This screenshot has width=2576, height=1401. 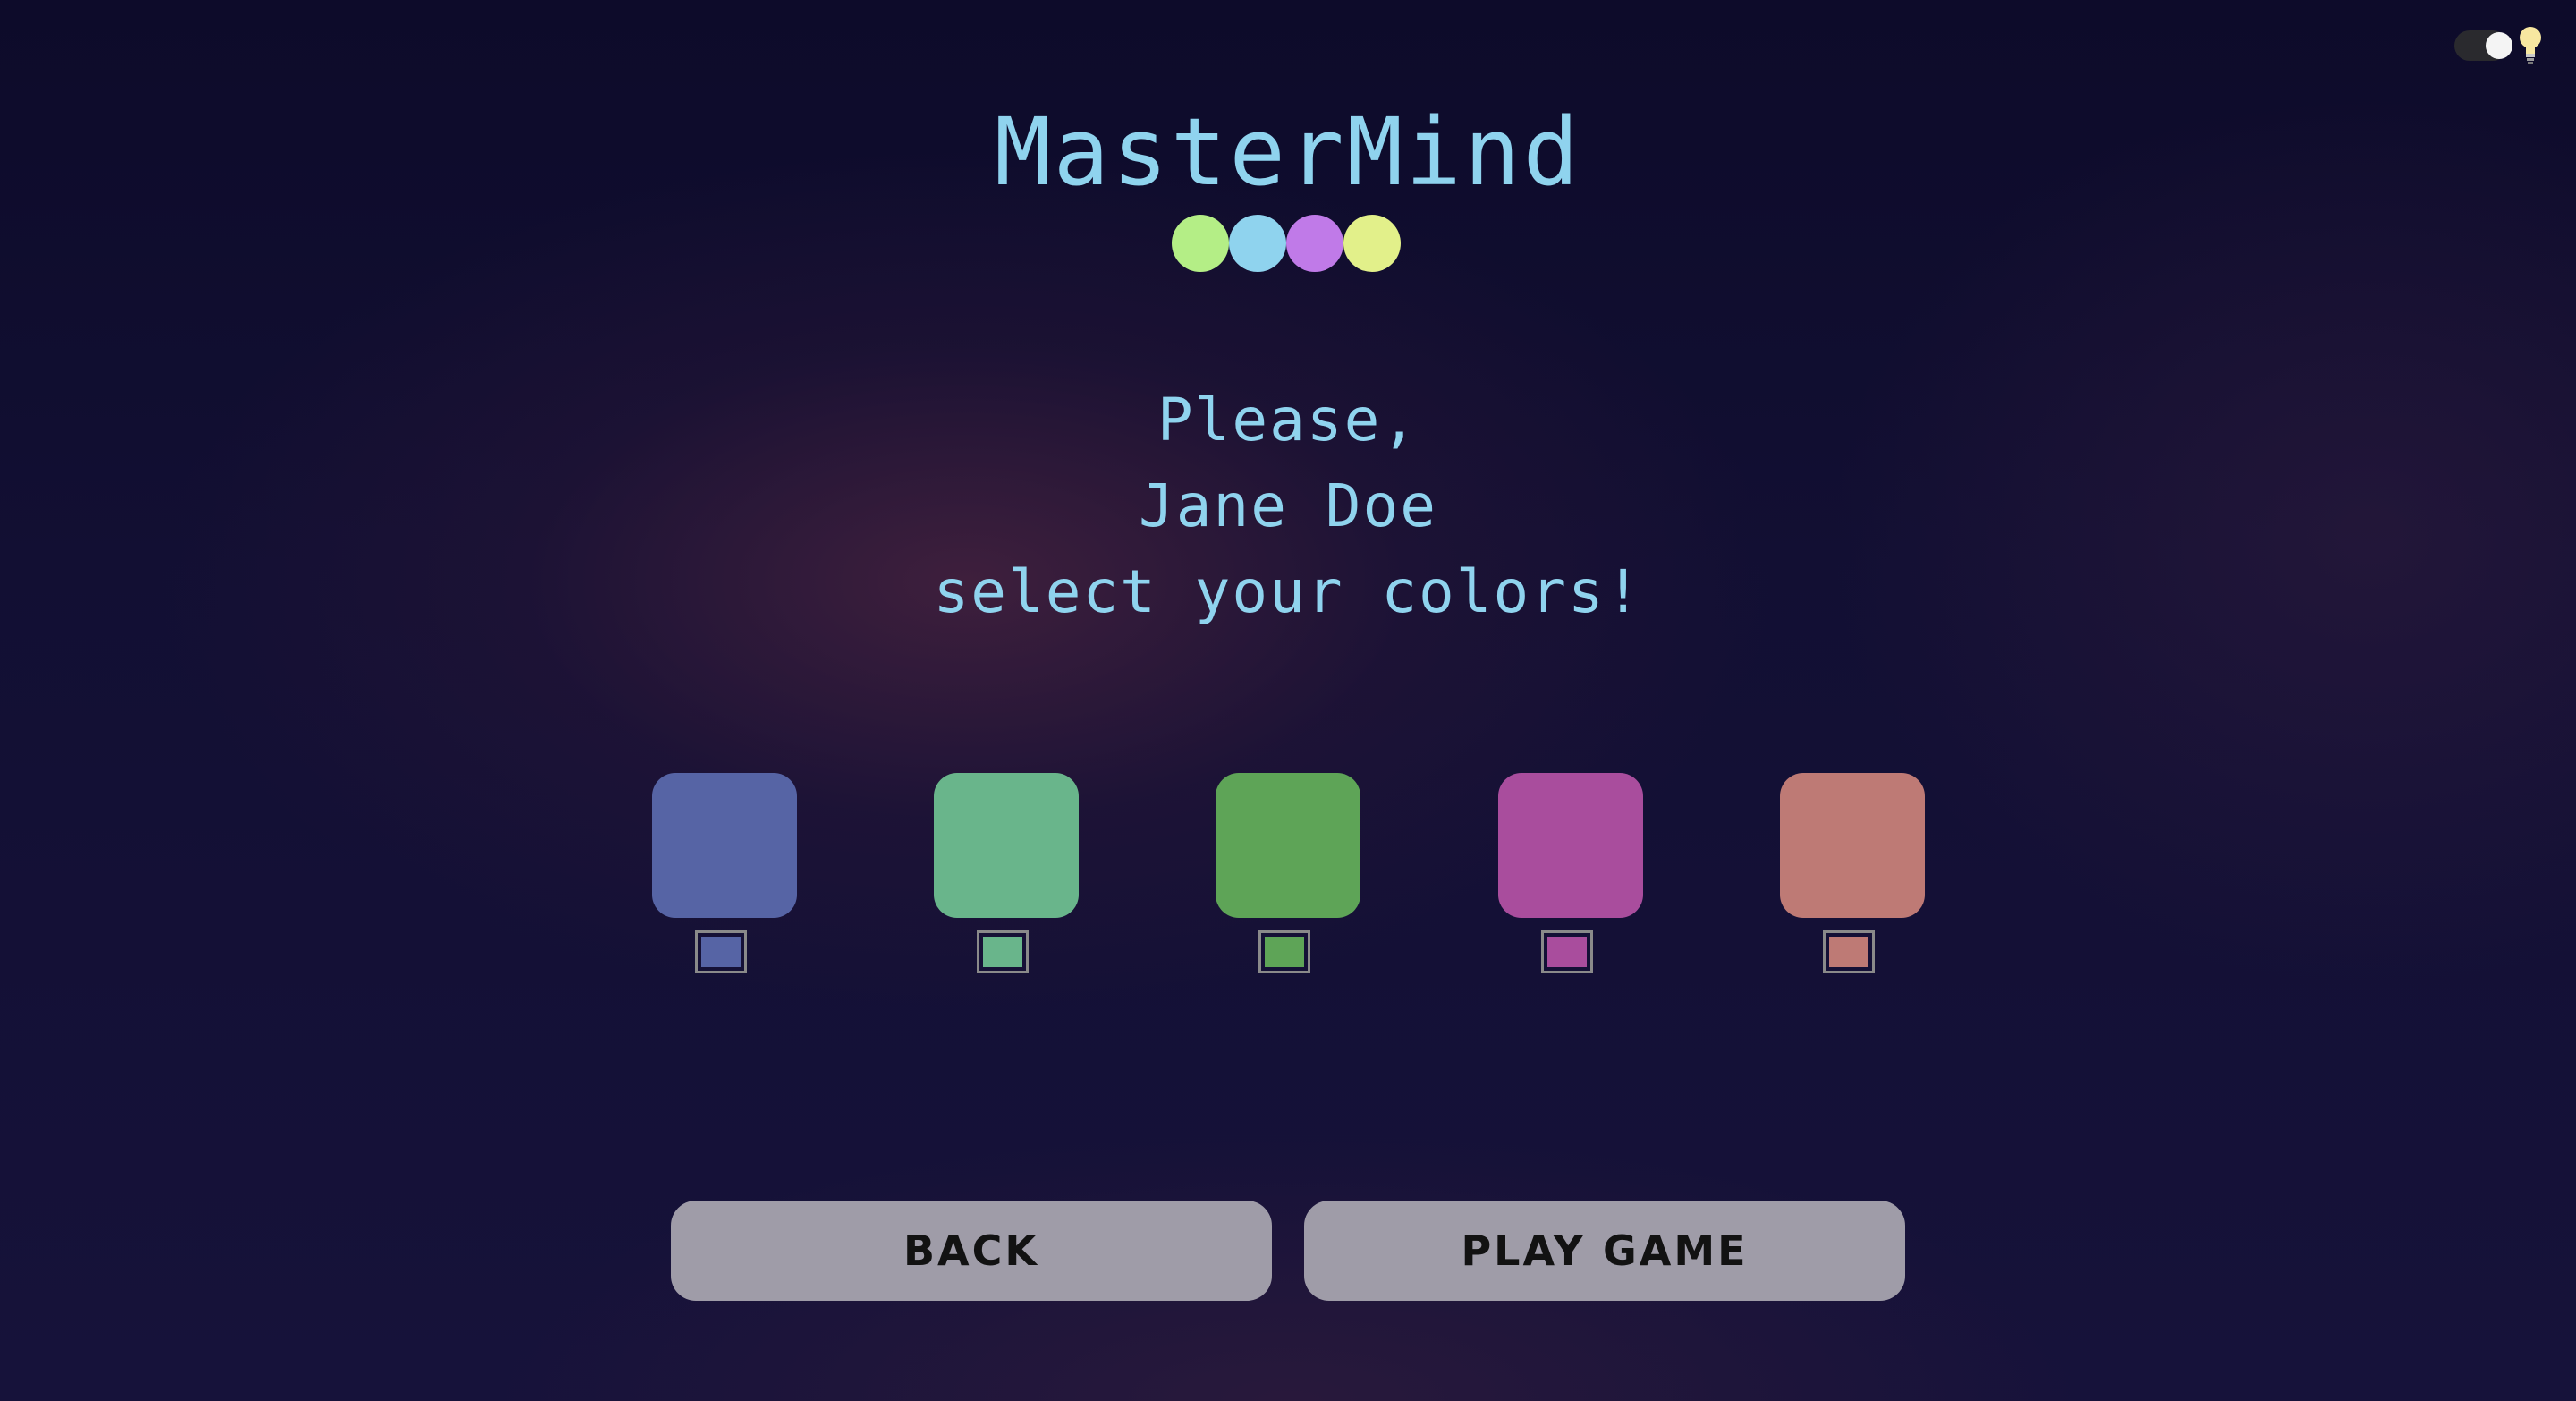 I want to click on color-option-salmon, so click(x=1852, y=877).